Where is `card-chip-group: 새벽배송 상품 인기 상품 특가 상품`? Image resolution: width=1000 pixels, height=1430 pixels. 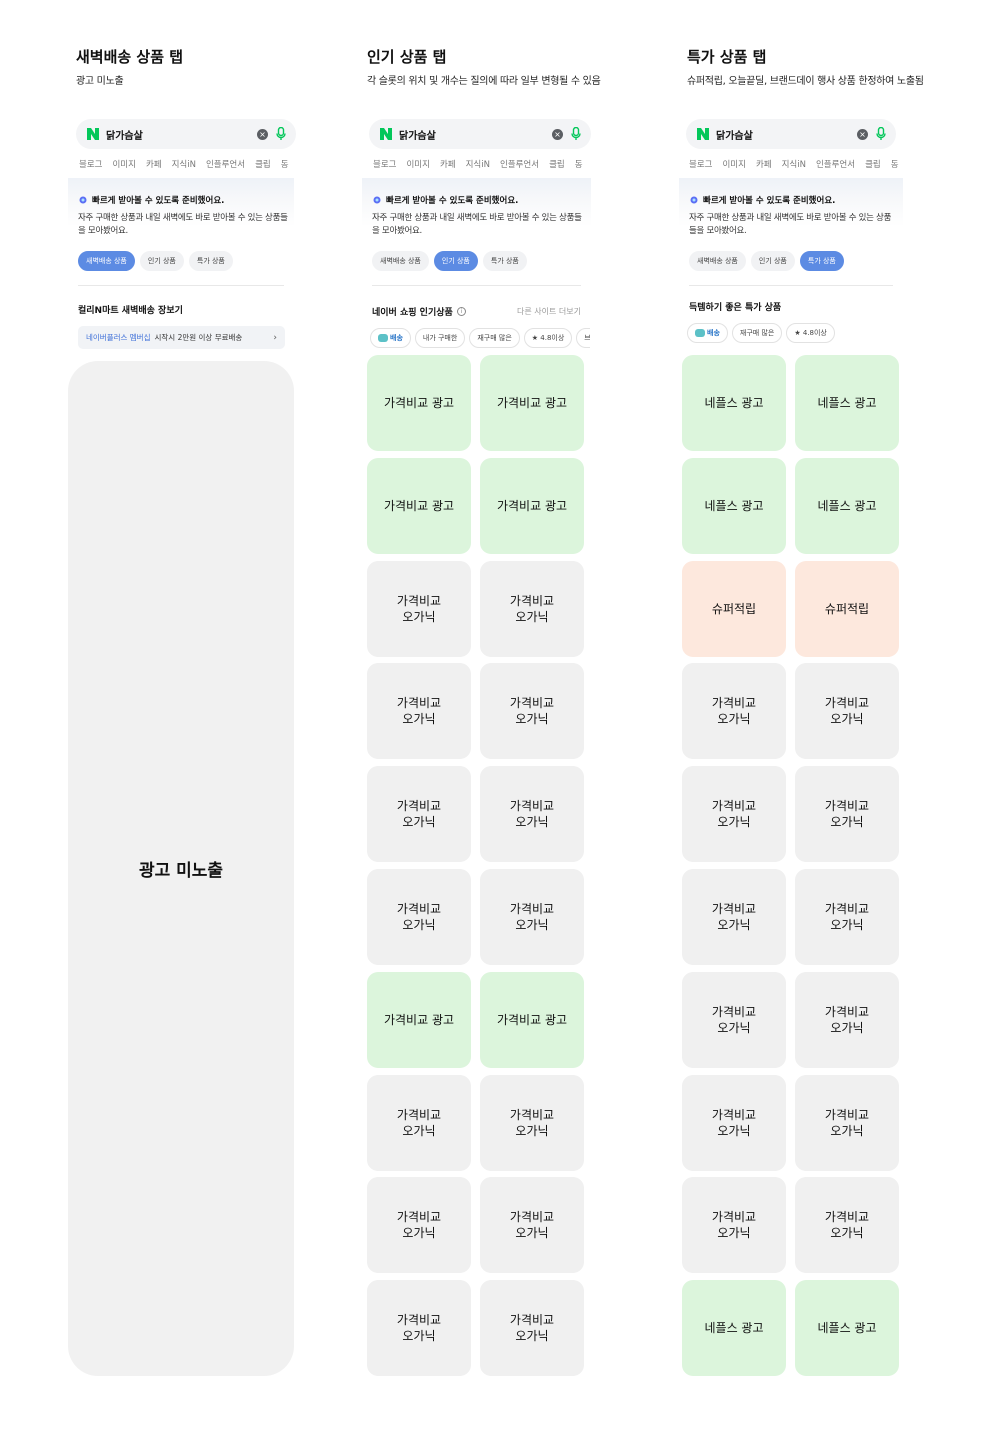
card-chip-group: 새벽배송 상품 인기 상품 특가 상품 is located at coordinates (769, 261).